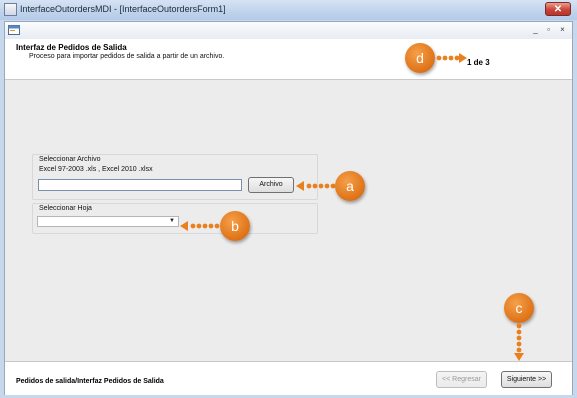 The width and height of the screenshot is (577, 398). I want to click on callout-d: d, so click(420, 58).